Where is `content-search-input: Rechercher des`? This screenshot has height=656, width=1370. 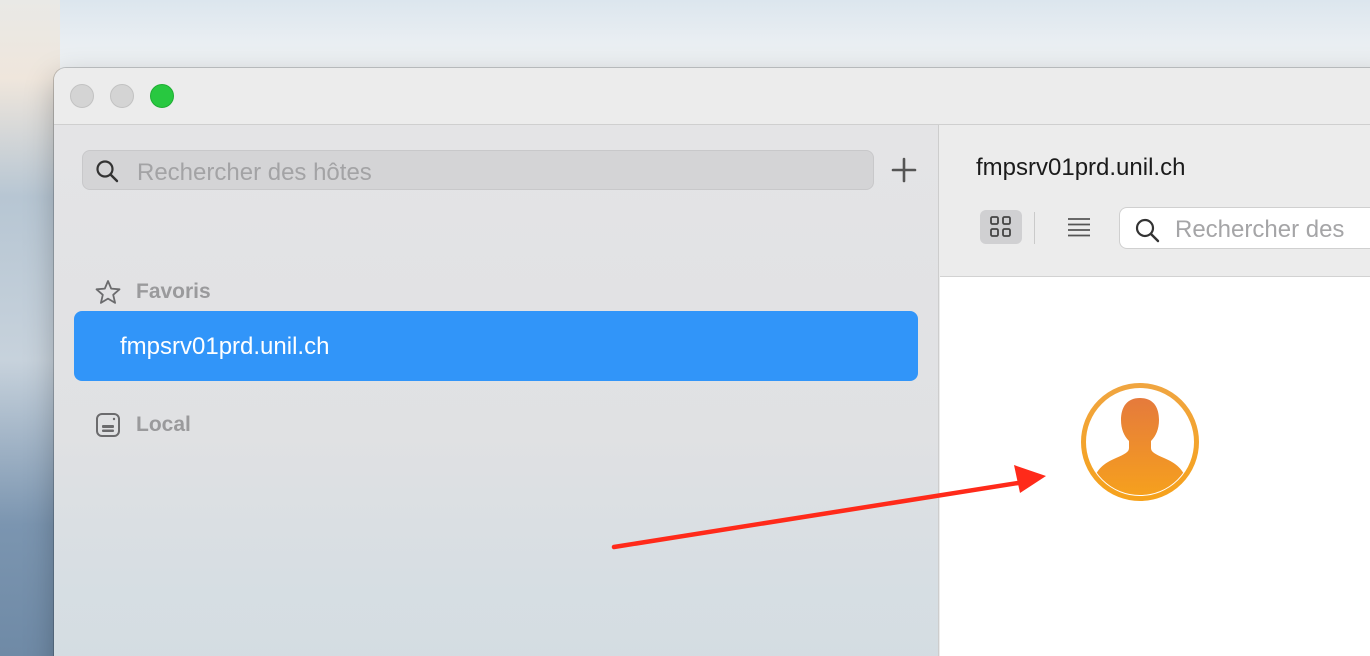
content-search-input: Rechercher des is located at coordinates (1244, 228).